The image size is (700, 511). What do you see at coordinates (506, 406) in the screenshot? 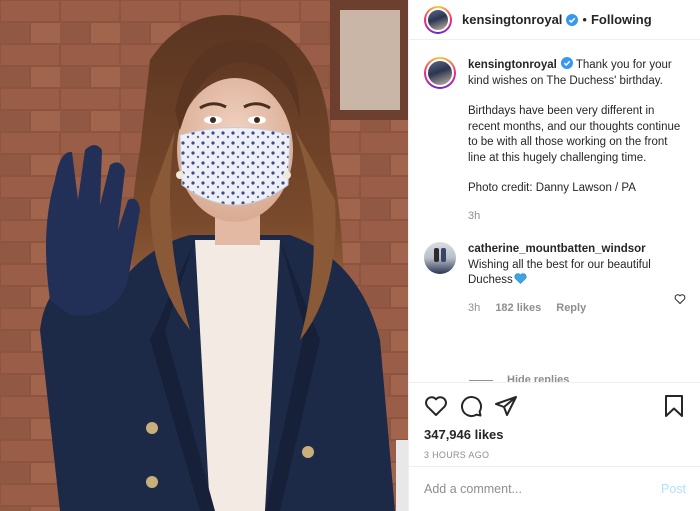
I see `share-icon` at bounding box center [506, 406].